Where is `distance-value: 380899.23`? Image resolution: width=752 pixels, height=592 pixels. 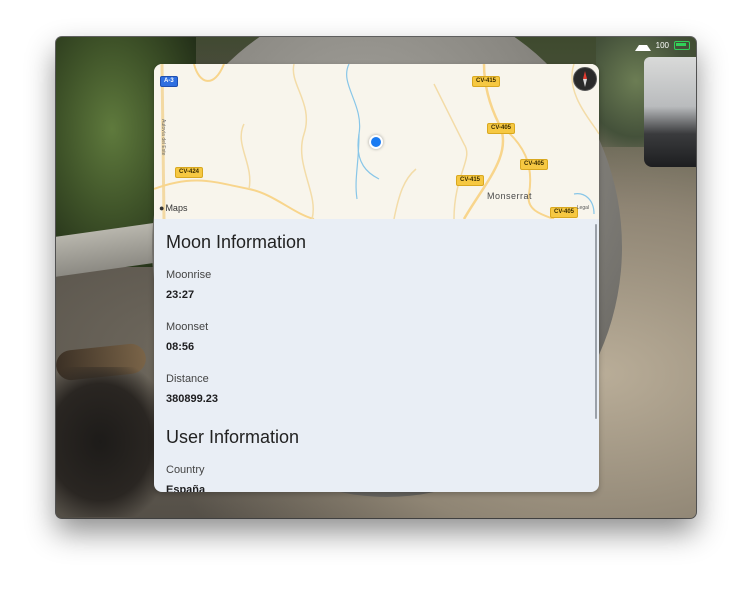 distance-value: 380899.23 is located at coordinates (192, 399).